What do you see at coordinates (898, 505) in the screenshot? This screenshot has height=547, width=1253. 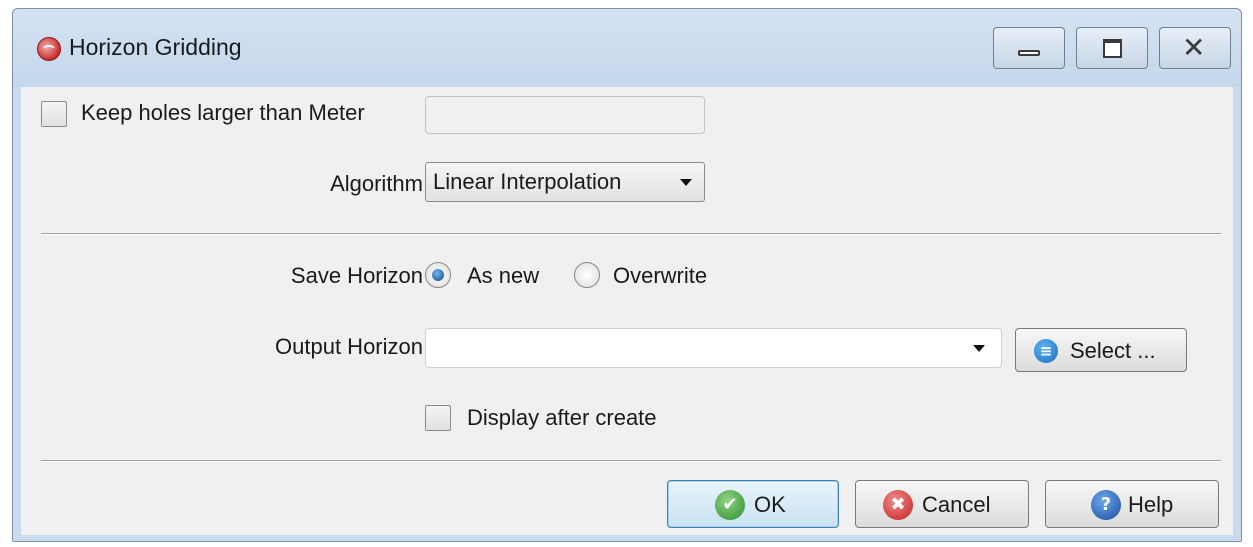 I see `cancel-icon: ✖` at bounding box center [898, 505].